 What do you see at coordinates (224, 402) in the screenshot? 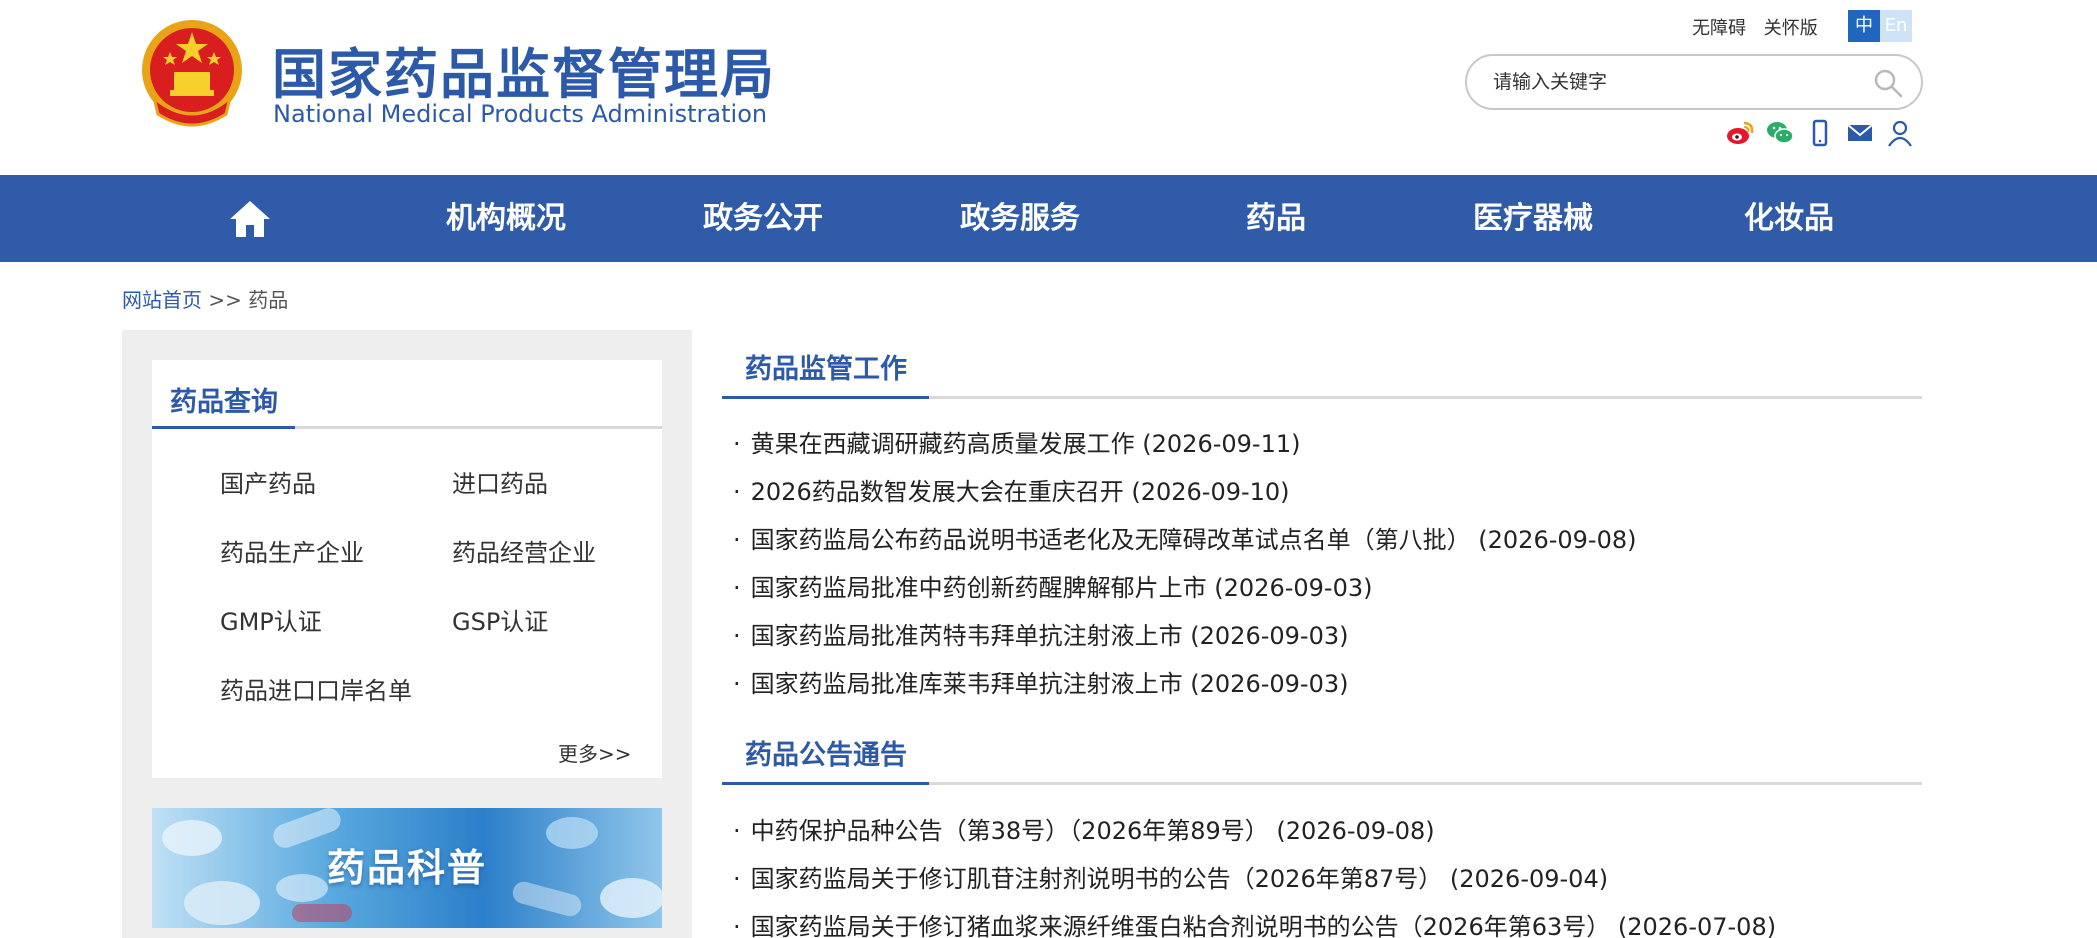
I see `drug-query-title: 药品查询` at bounding box center [224, 402].